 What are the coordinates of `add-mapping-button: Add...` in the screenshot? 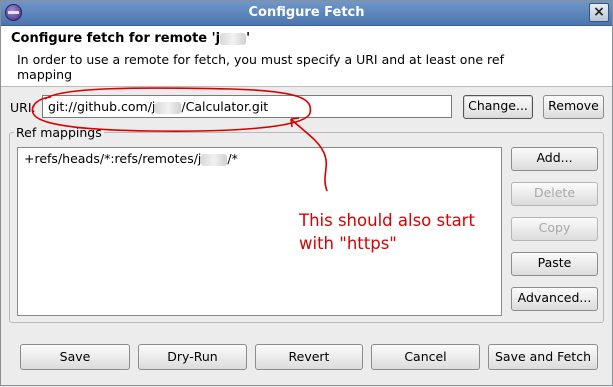 It's located at (554, 159).